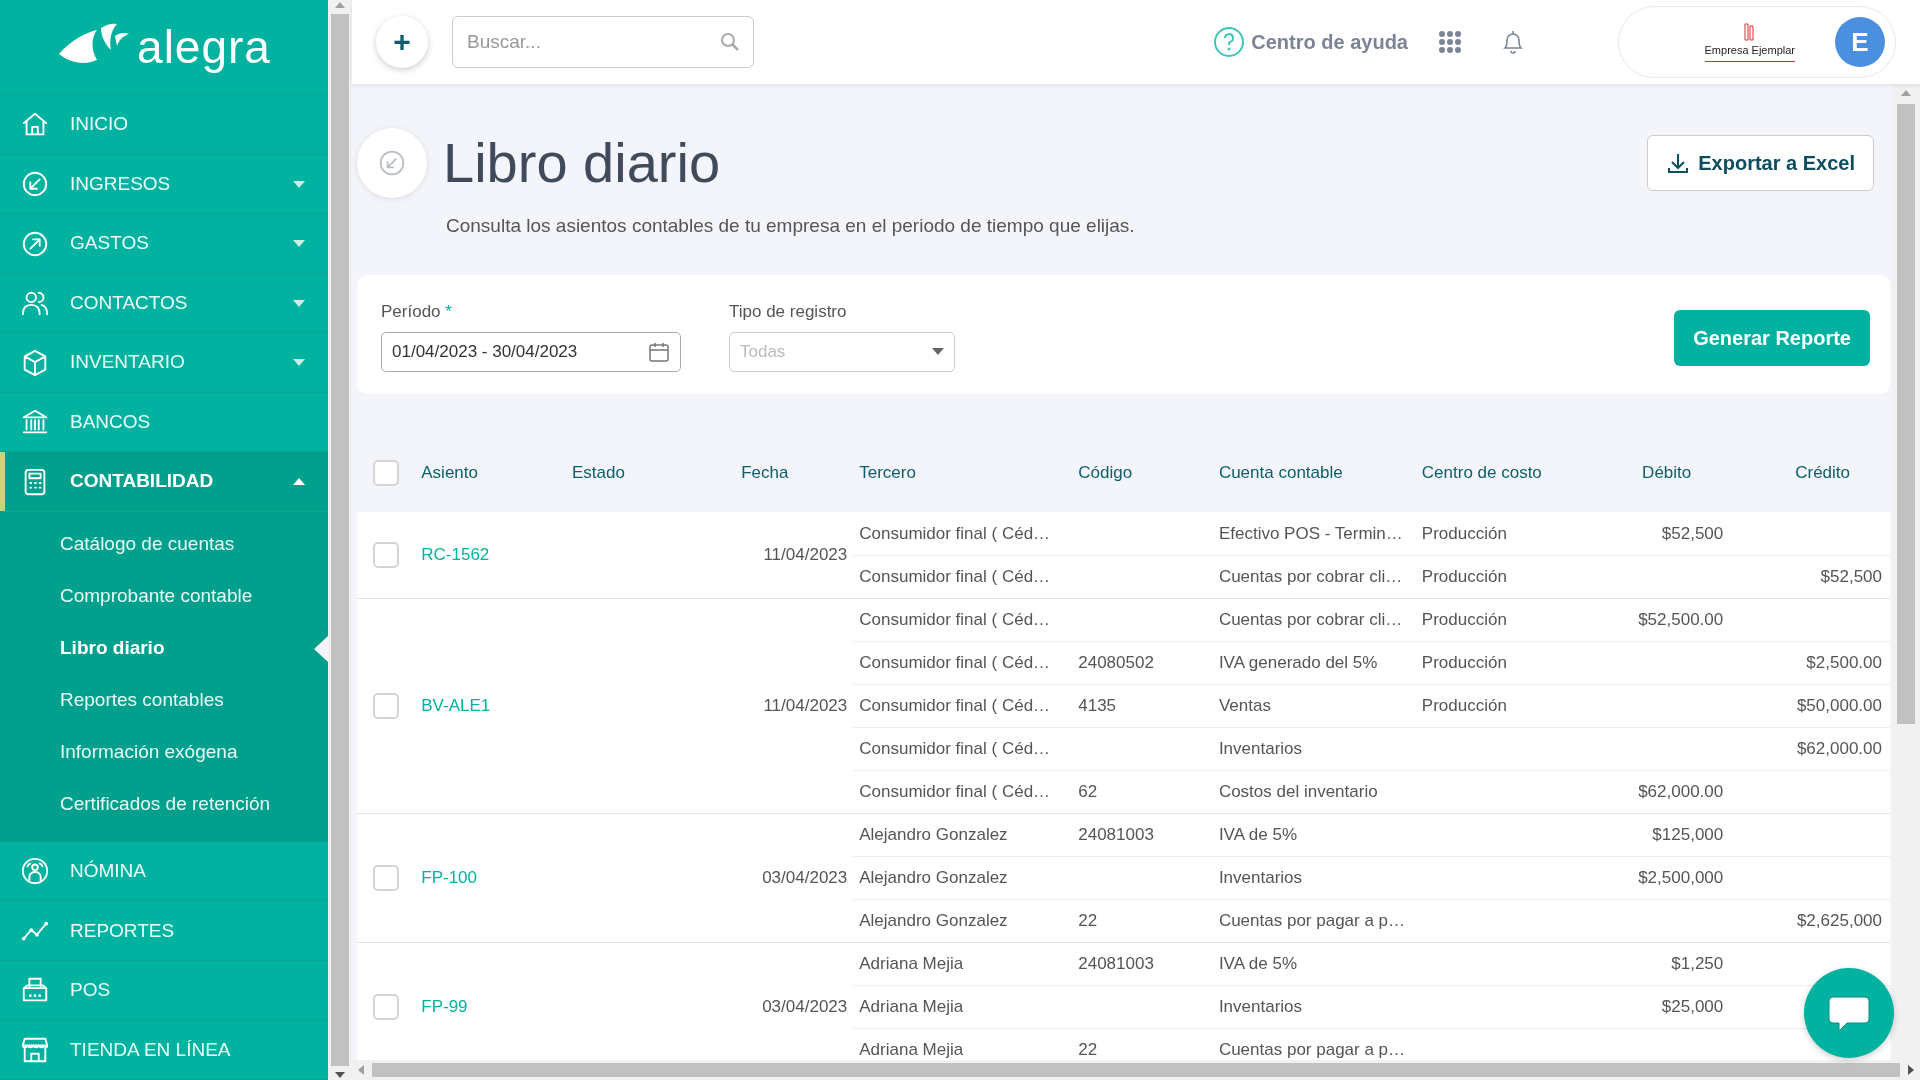  Describe the element at coordinates (659, 352) in the screenshot. I see `calendar-icon` at that location.